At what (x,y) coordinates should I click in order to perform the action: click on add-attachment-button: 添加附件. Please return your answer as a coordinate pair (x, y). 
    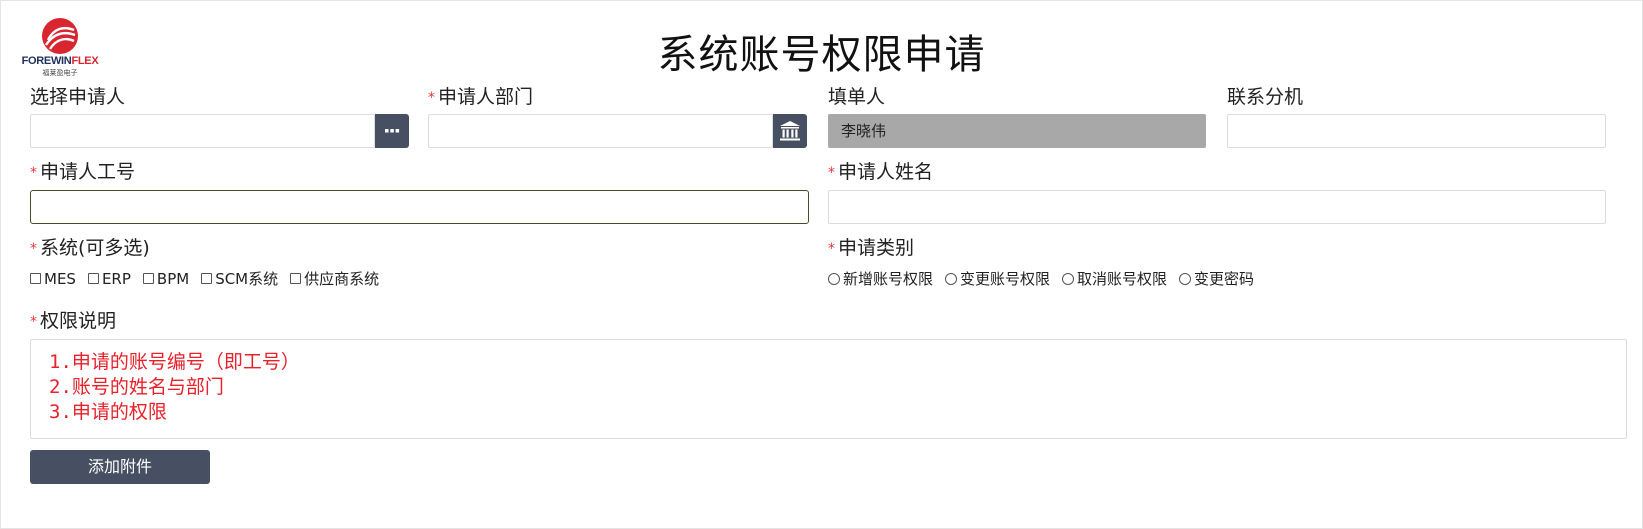
    Looking at the image, I should click on (120, 467).